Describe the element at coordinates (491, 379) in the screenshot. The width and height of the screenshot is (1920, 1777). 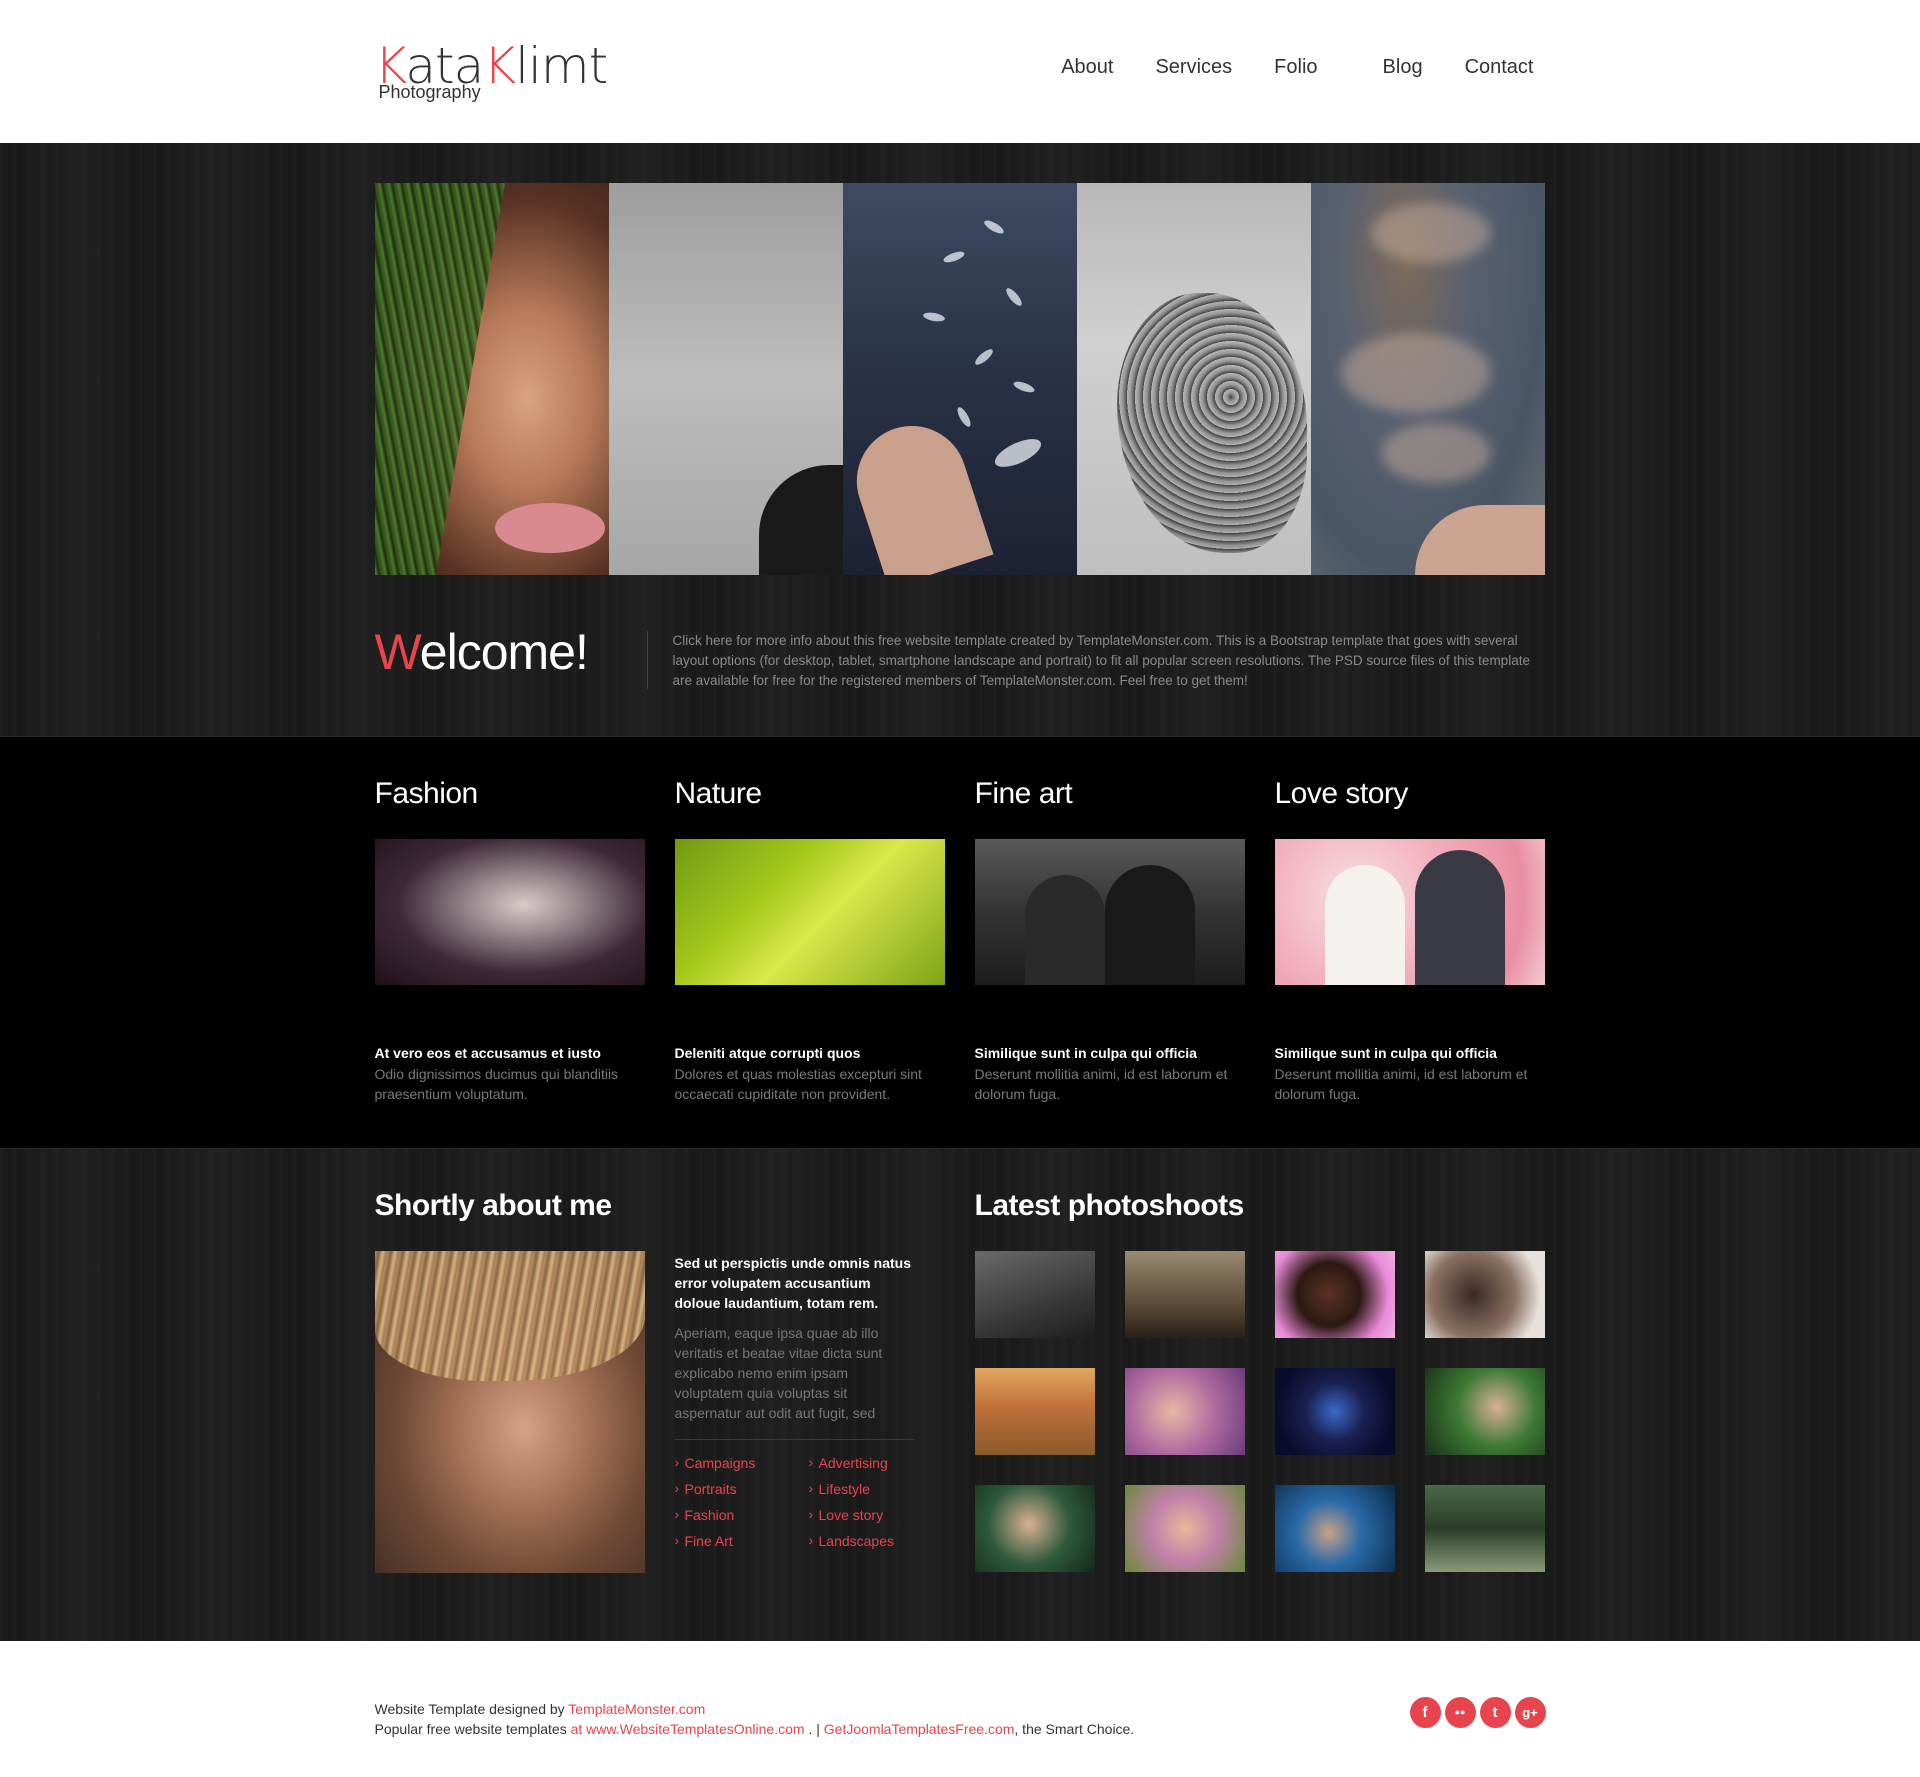
I see `banner-panel-face` at that location.